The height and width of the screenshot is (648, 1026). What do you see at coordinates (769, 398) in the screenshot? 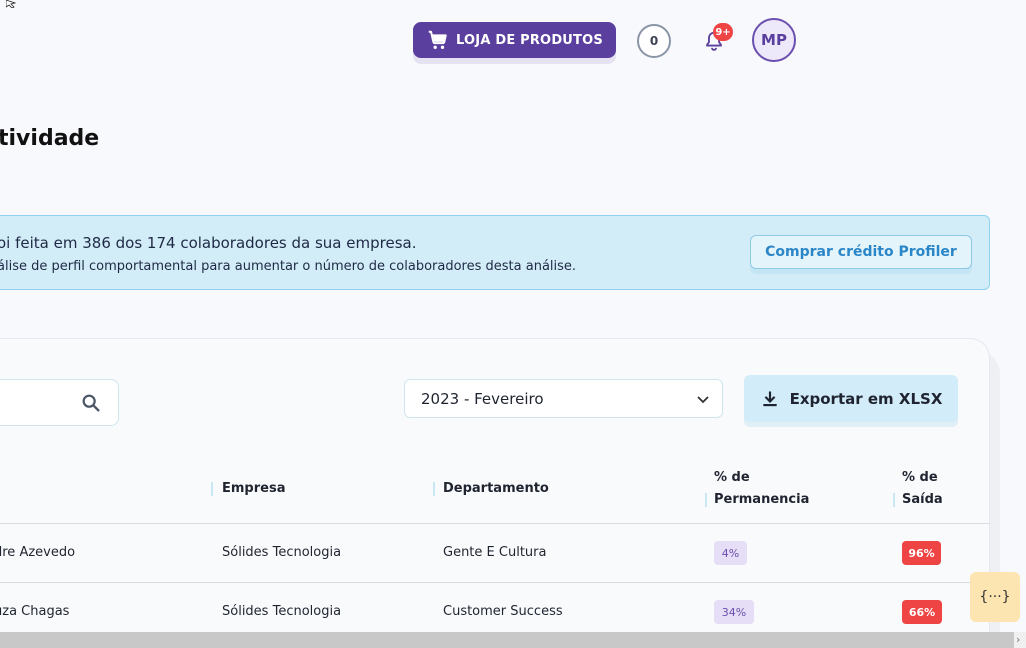
I see `download-icon` at bounding box center [769, 398].